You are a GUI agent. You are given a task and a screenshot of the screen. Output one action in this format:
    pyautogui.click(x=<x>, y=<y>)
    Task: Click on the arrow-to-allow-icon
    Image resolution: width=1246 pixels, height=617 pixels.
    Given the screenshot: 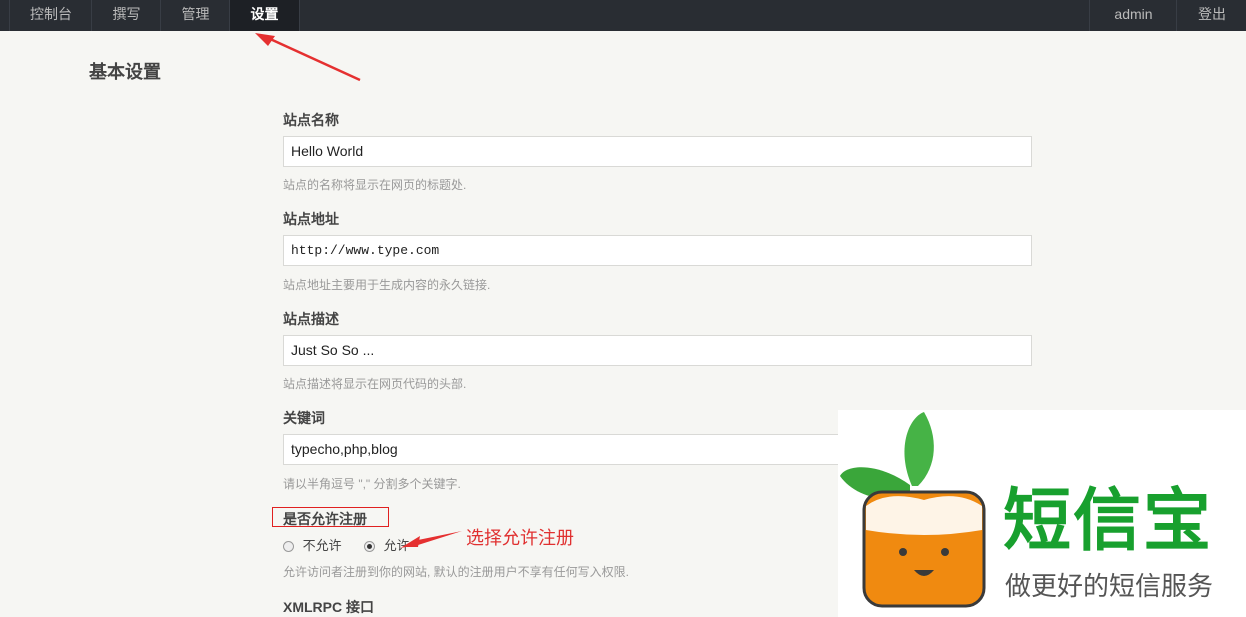 What is the action you would take?
    pyautogui.click(x=431, y=539)
    